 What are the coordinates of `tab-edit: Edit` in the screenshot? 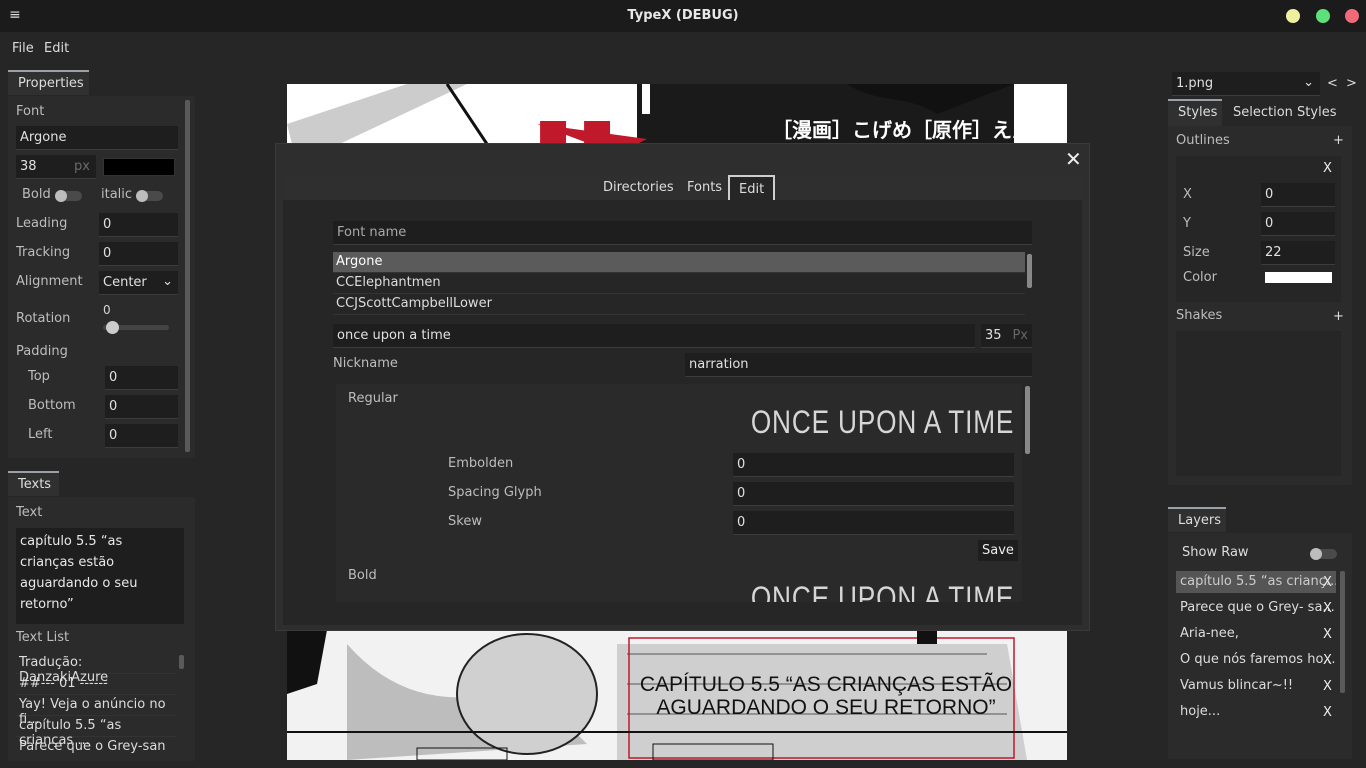 It's located at (752, 187).